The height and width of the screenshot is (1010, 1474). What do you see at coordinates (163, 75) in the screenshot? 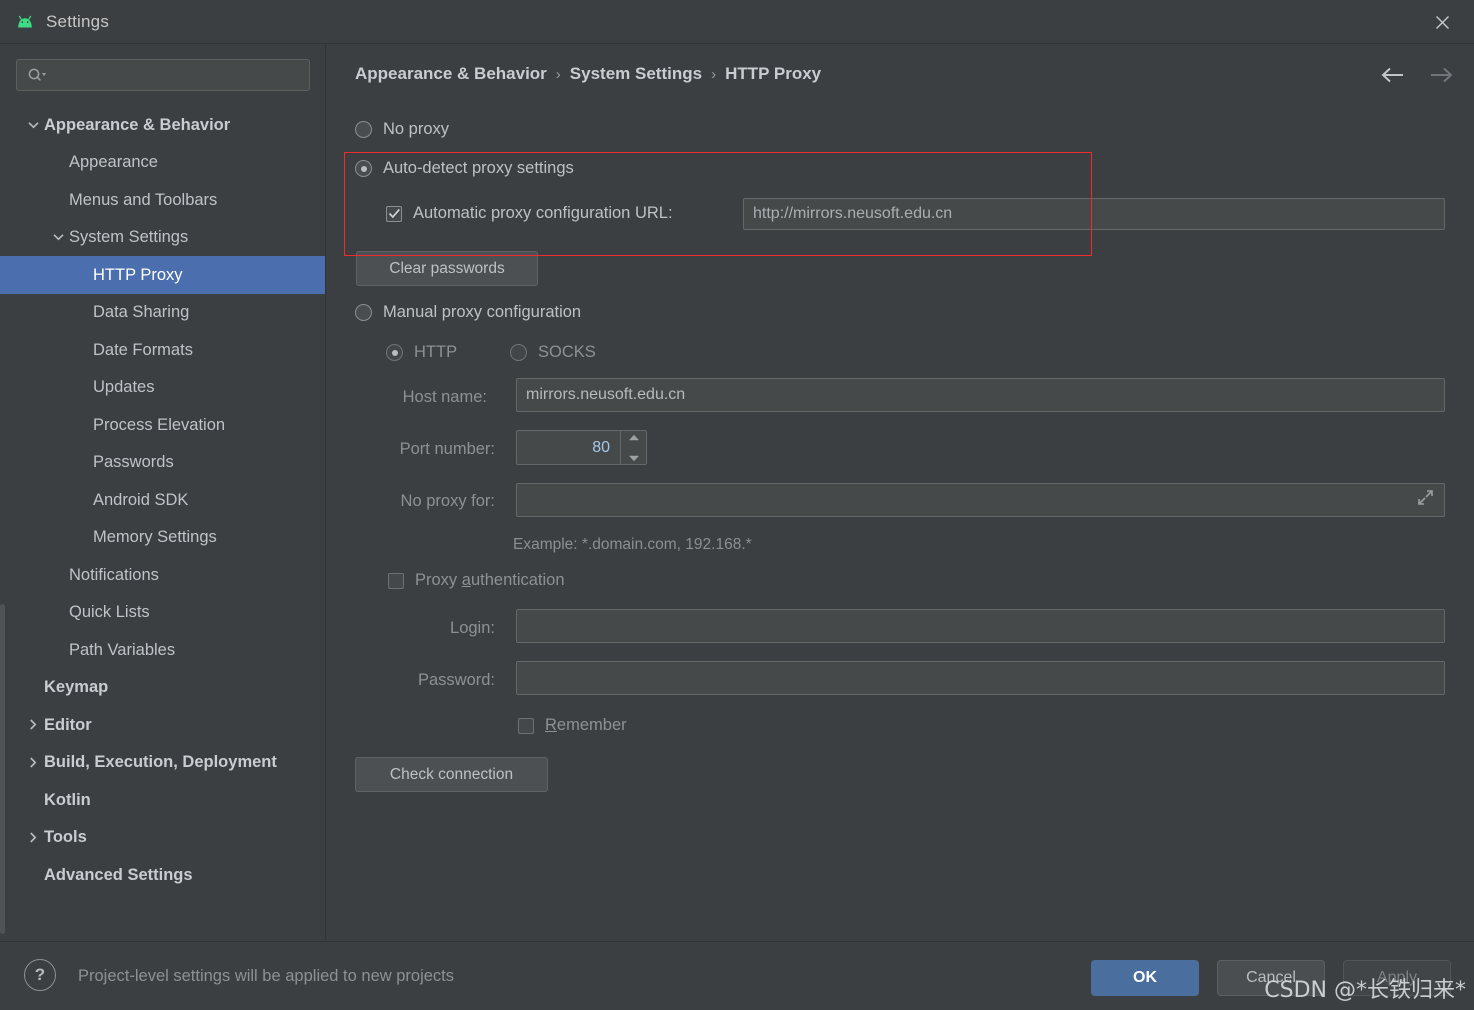
I see `search-input` at bounding box center [163, 75].